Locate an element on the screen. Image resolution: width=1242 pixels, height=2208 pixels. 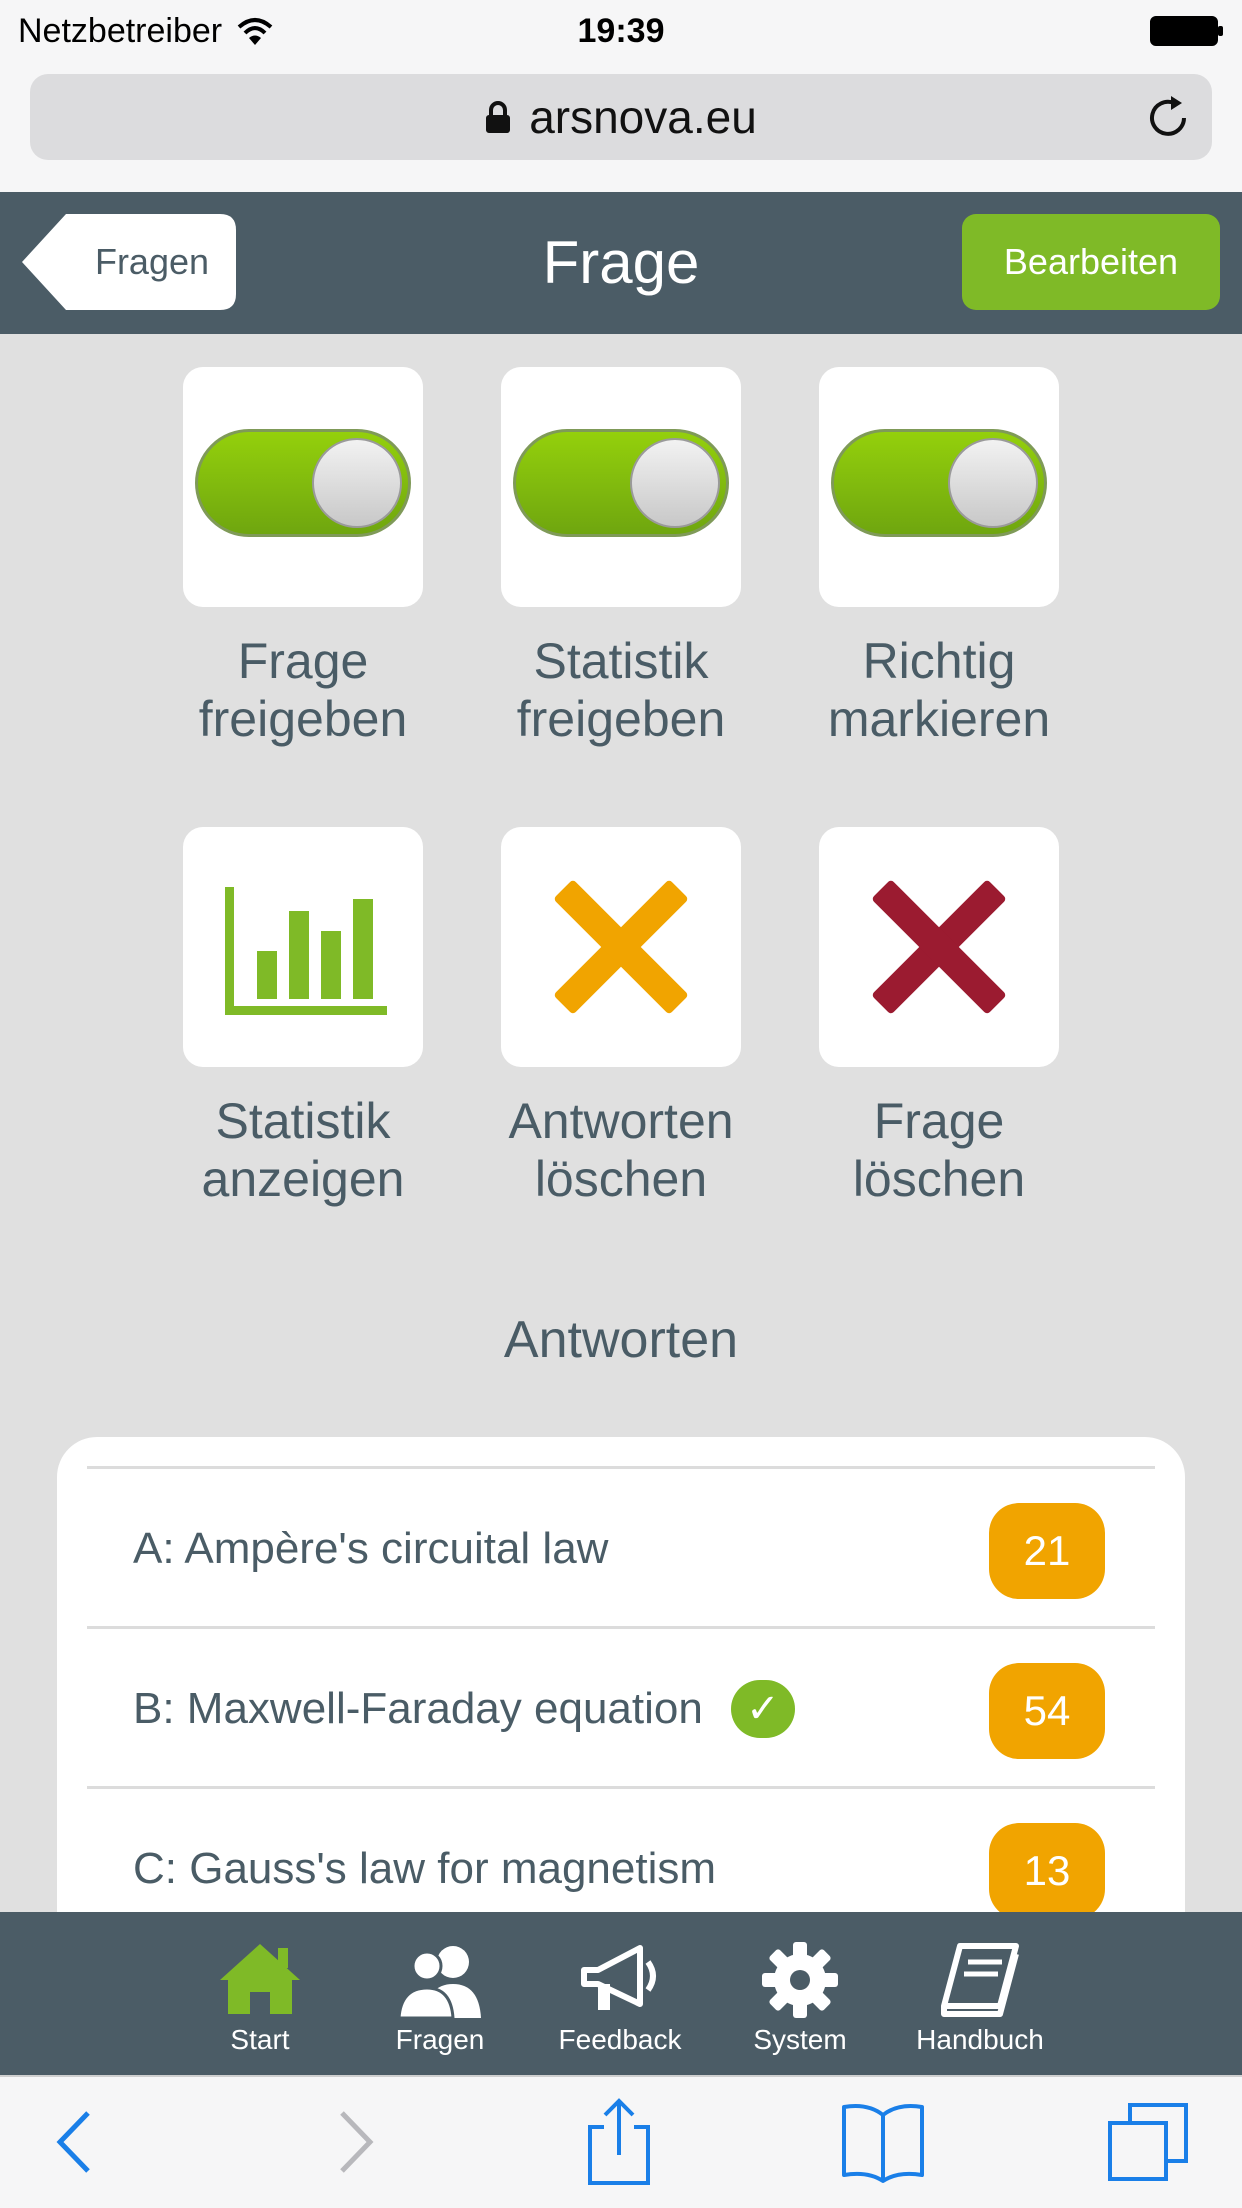
tab-label: Feedback is located at coordinates (620, 2039).